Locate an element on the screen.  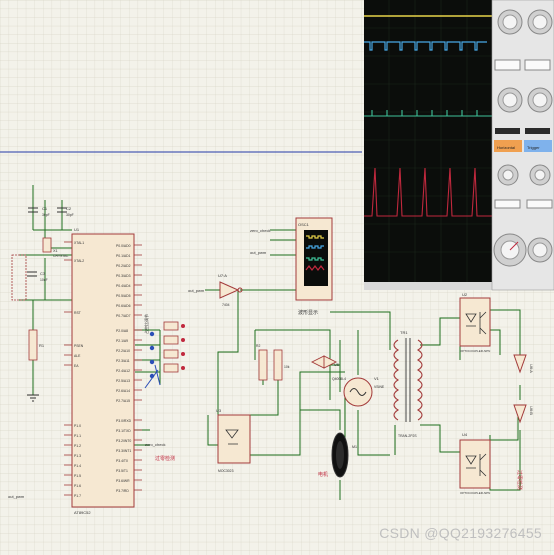
res-r3-value: 10k is located at coordinates (287, 367).